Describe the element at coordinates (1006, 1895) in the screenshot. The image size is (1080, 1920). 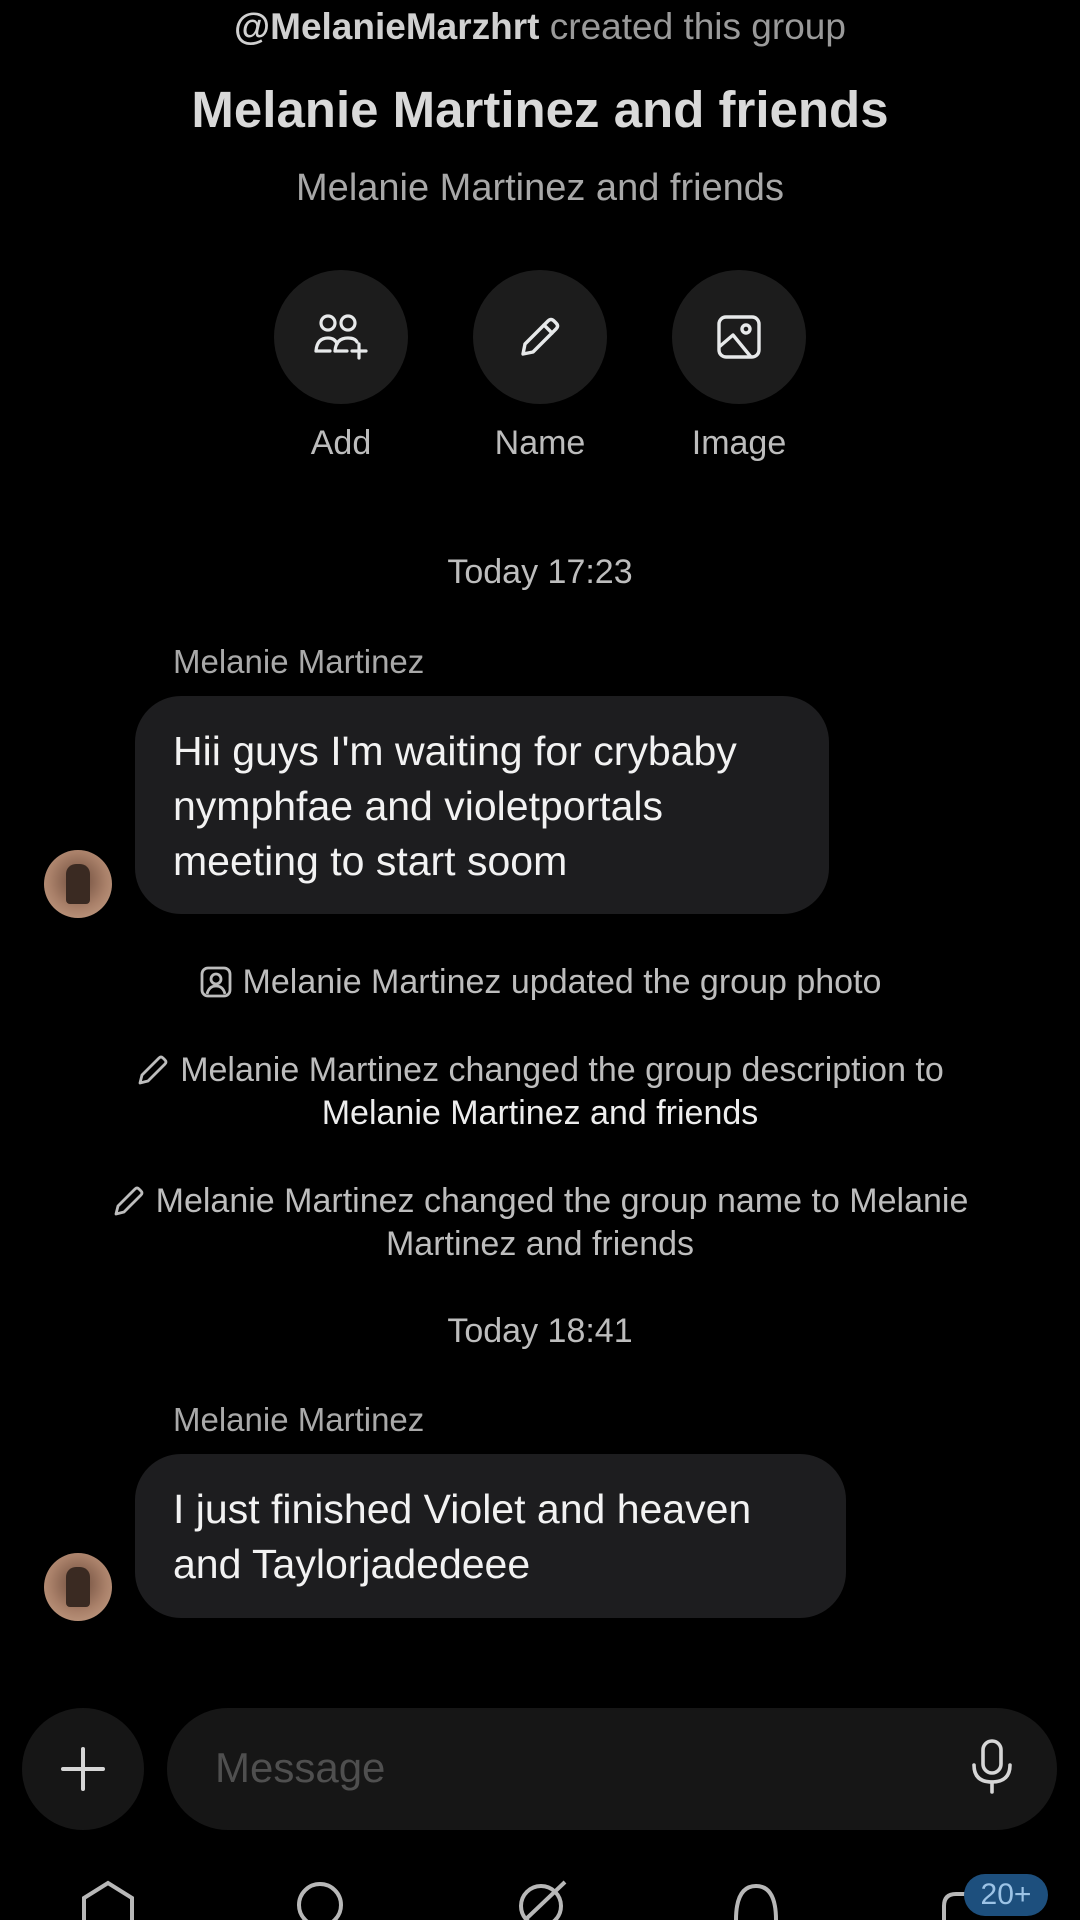
I see `notification-badge: 20+` at that location.